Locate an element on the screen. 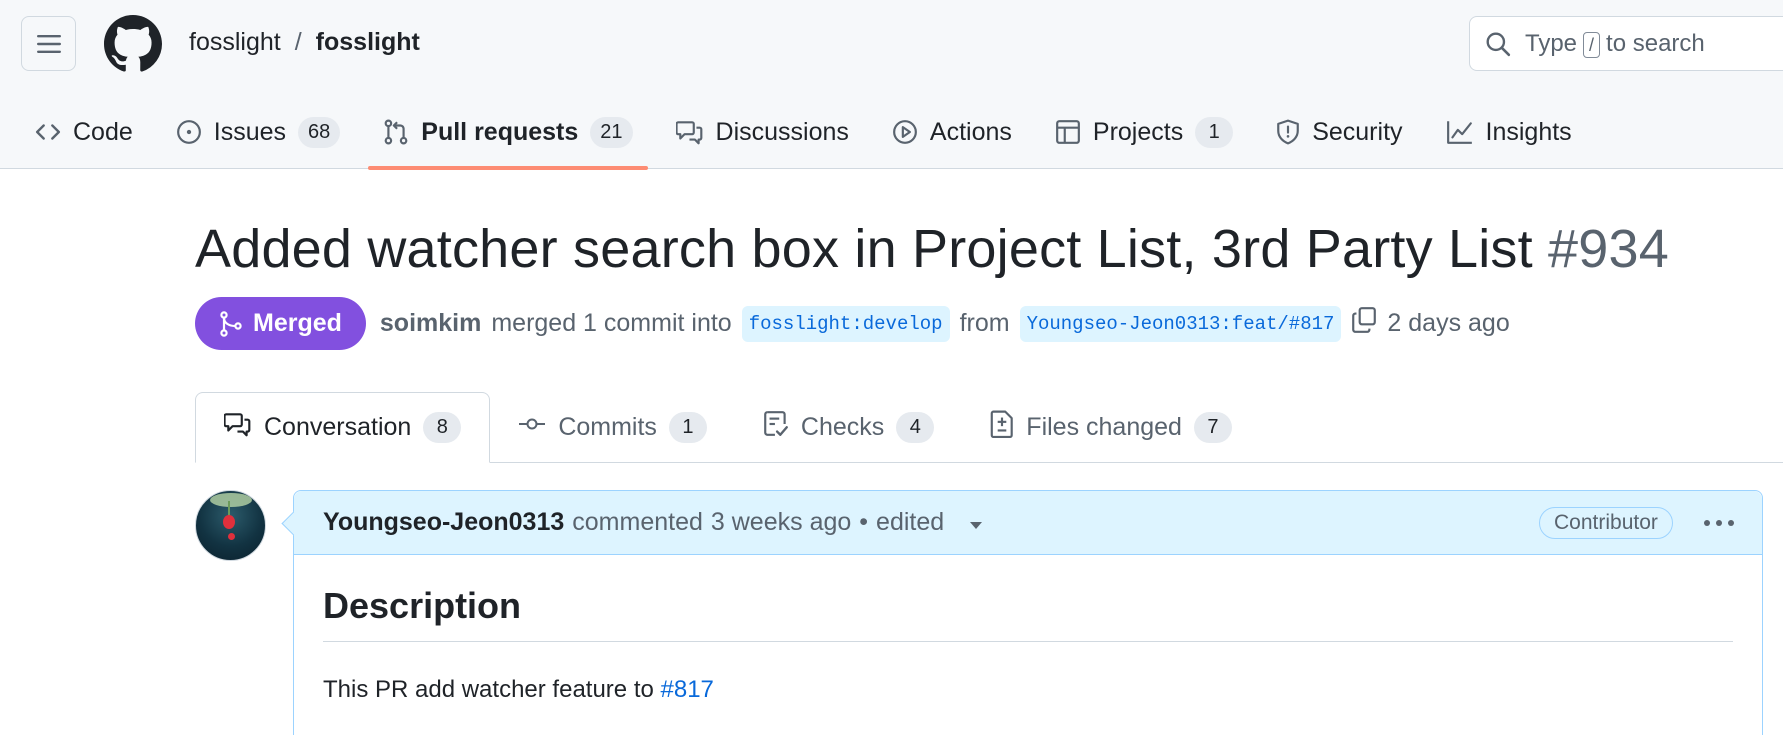 The height and width of the screenshot is (735, 1783). comment-author-link: Youngseo-Jeon0313 is located at coordinates (443, 522).